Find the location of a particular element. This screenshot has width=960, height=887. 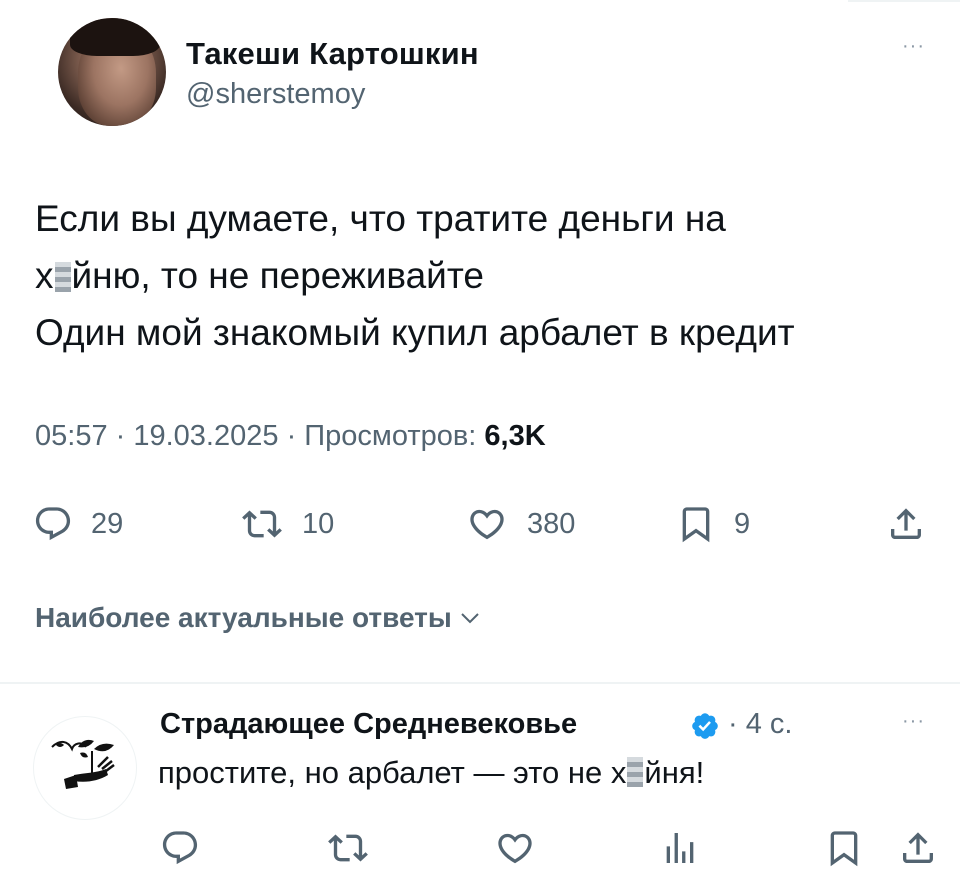

tweet-date: 19.03.2025 is located at coordinates (205, 436).